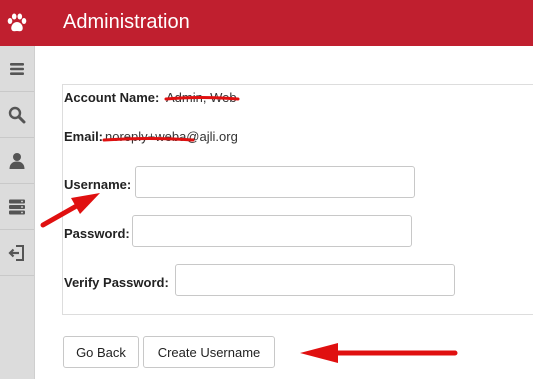 The image size is (533, 379). Describe the element at coordinates (315, 280) in the screenshot. I see `verify-password-input` at that location.